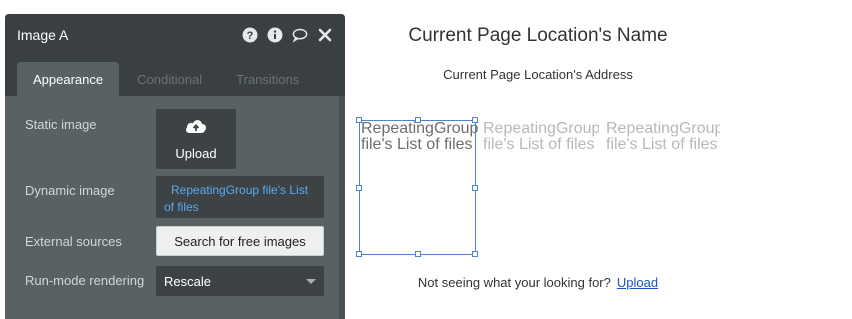  I want to click on run-mode-rendering-select: Rescale, so click(240, 281).